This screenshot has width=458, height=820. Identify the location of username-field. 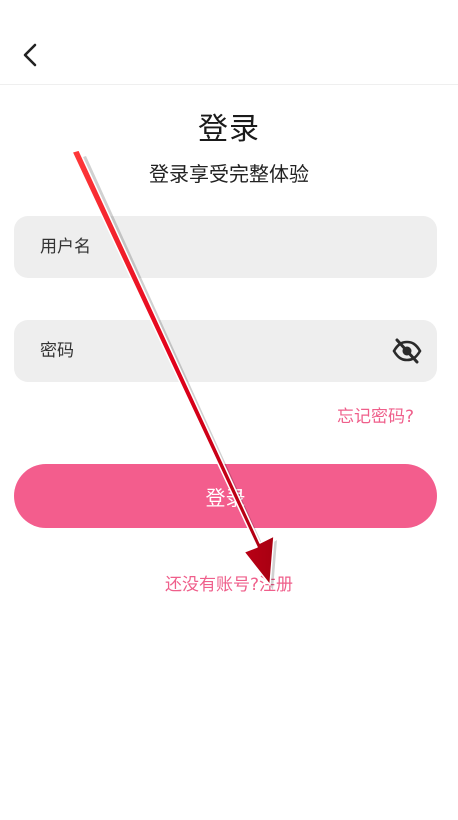
(225, 247).